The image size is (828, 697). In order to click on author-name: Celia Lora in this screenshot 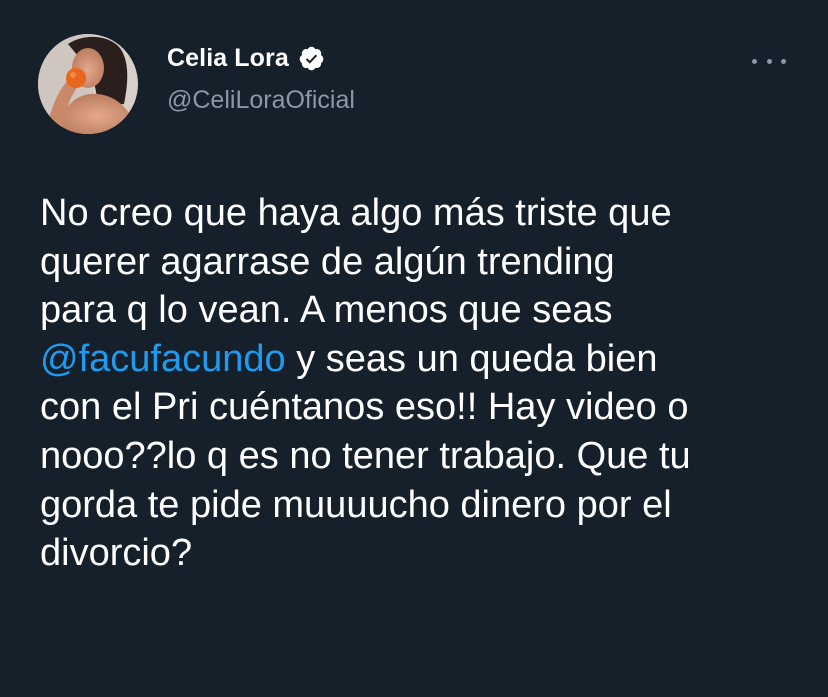, I will do `click(246, 58)`.